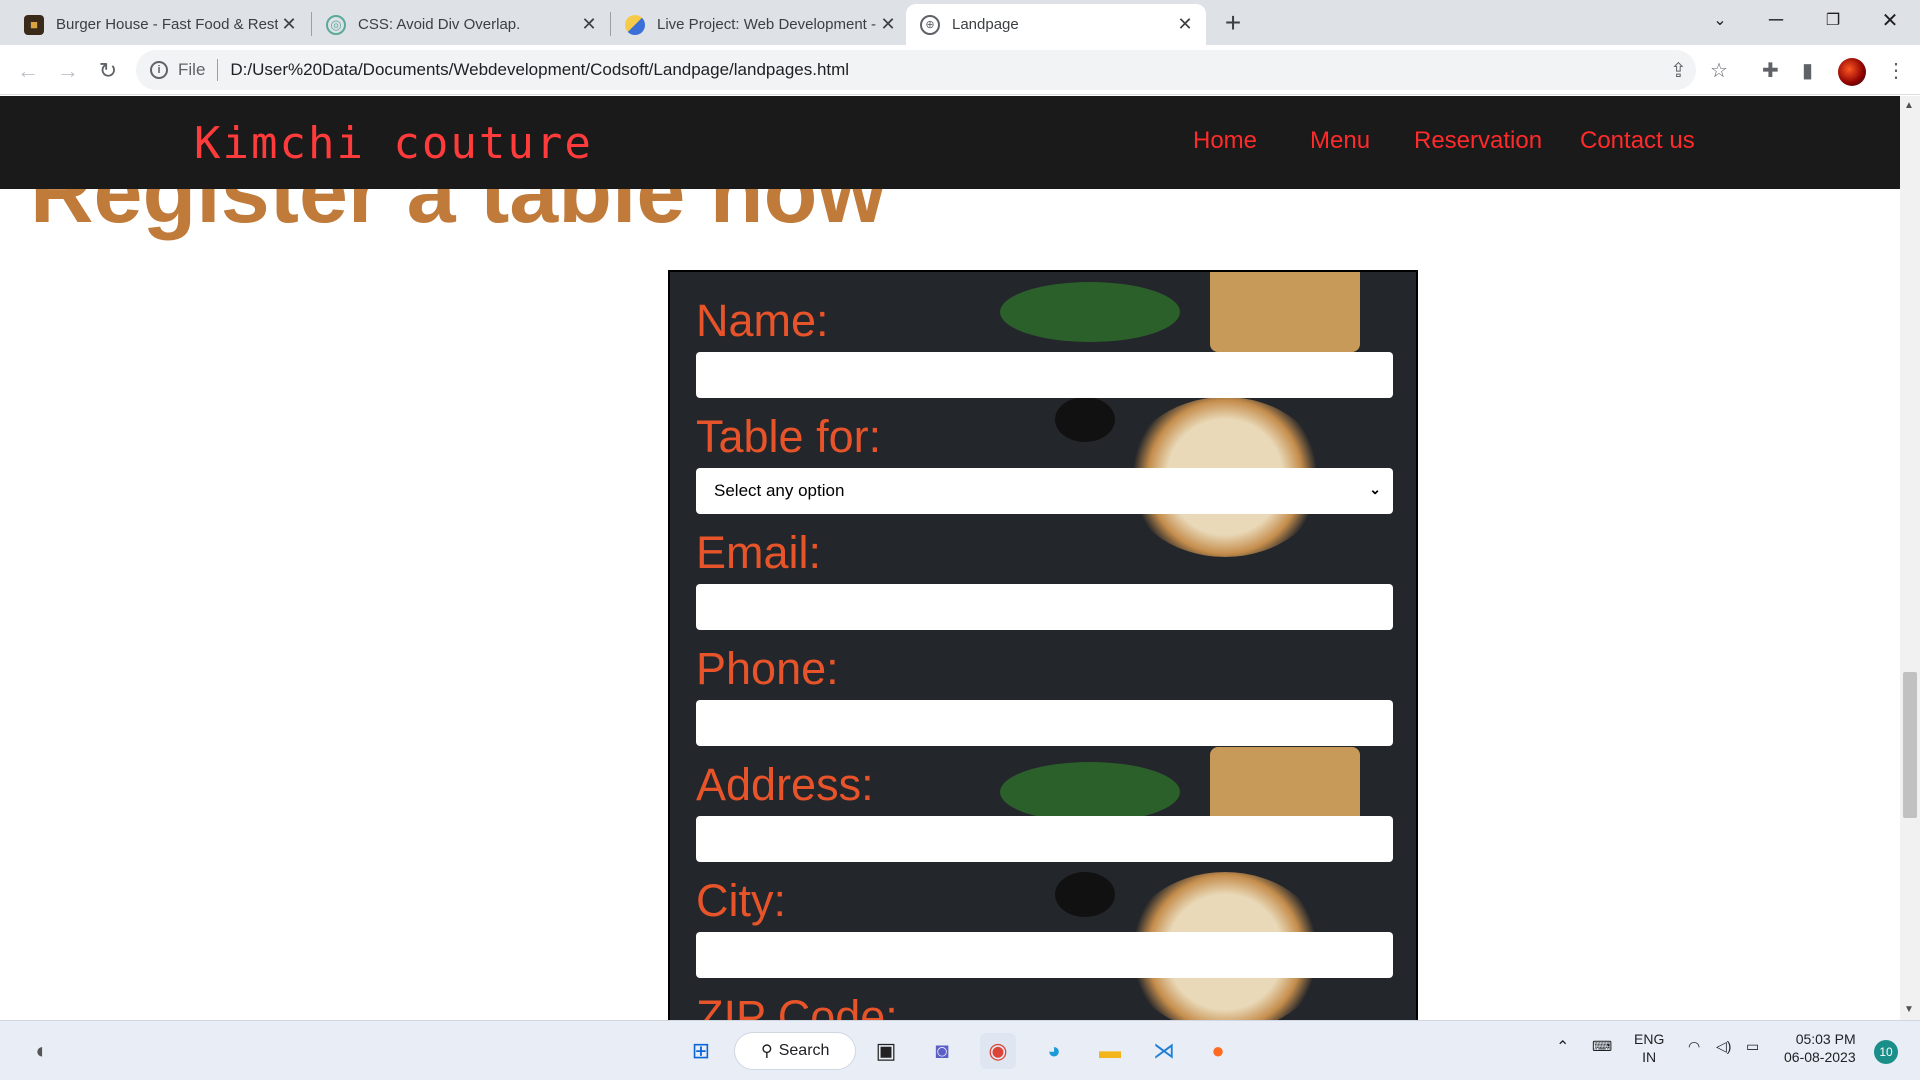 Image resolution: width=1920 pixels, height=1080 pixels. I want to click on globe-favicon-icon: ⊕, so click(930, 24).